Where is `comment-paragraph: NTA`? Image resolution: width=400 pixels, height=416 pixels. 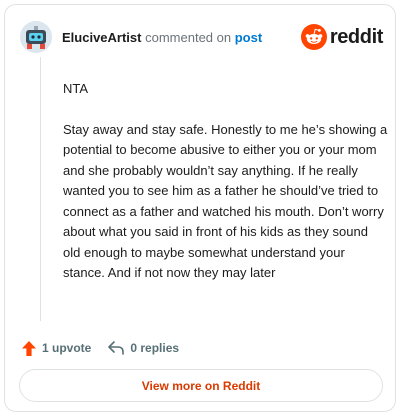
comment-paragraph: NTA is located at coordinates (76, 88).